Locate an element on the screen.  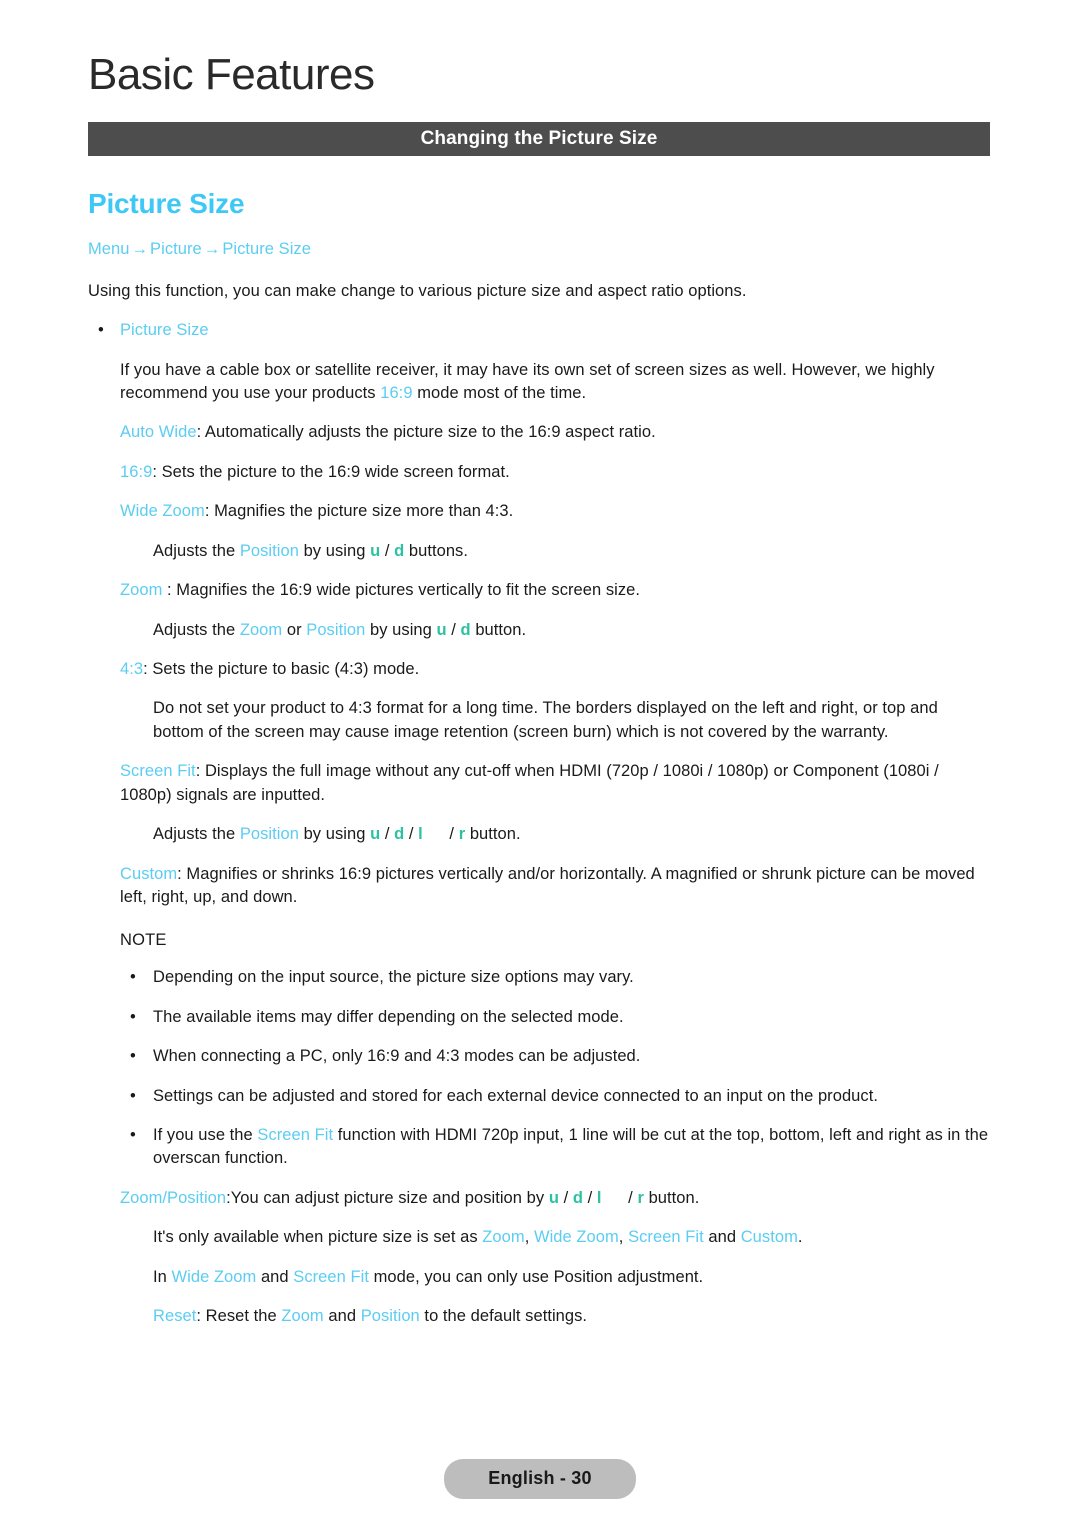
term-position-reset: Position is located at coordinates (390, 1316).